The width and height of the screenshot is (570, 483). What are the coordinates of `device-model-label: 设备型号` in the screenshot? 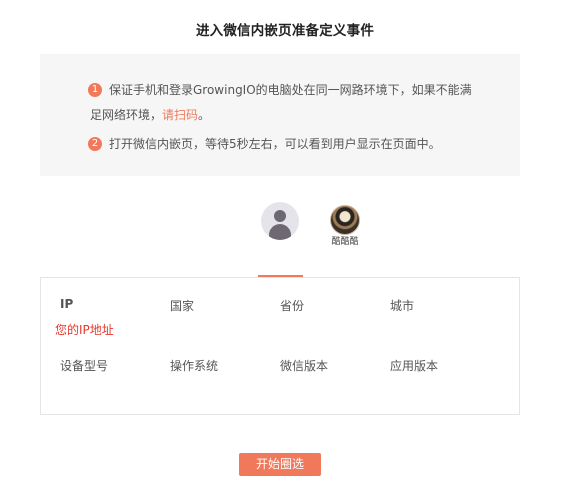 It's located at (84, 366).